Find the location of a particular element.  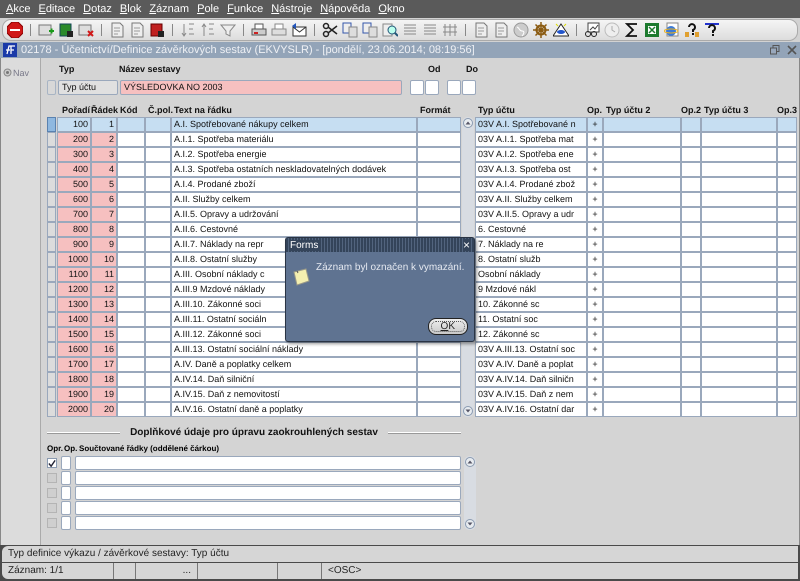

column-header: Opr. is located at coordinates (55, 449).